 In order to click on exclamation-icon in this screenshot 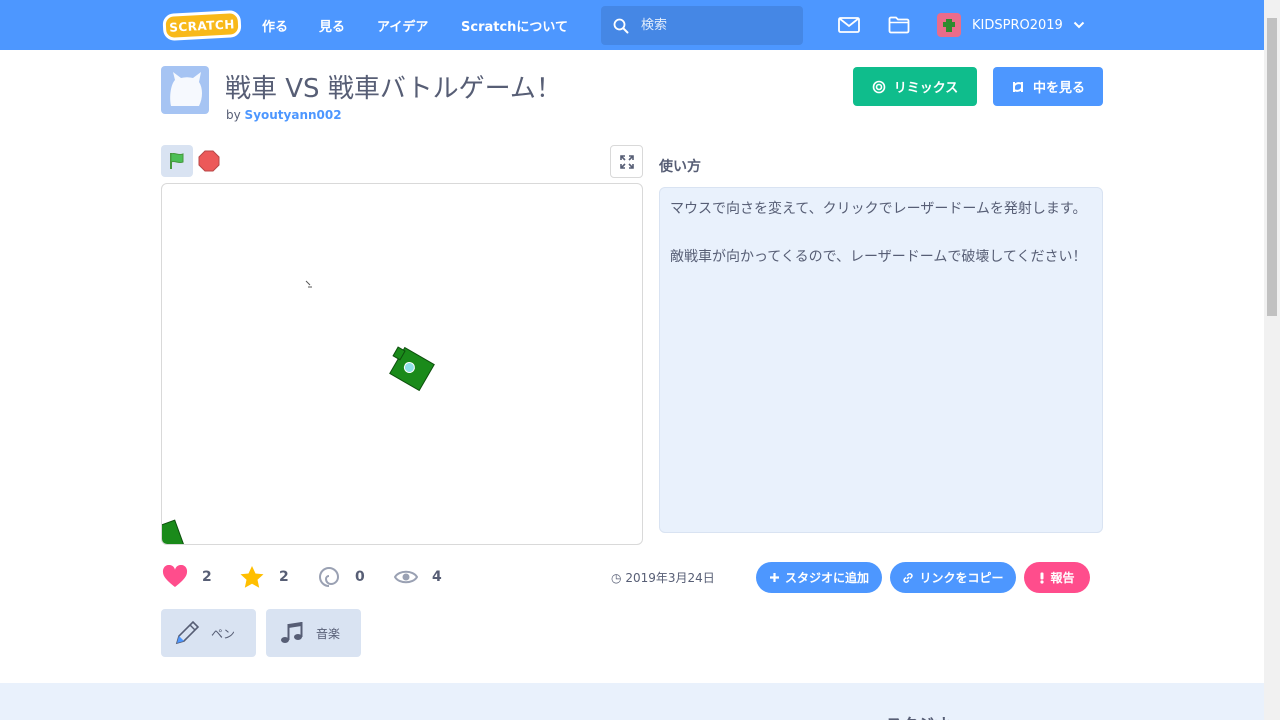, I will do `click(1042, 578)`.